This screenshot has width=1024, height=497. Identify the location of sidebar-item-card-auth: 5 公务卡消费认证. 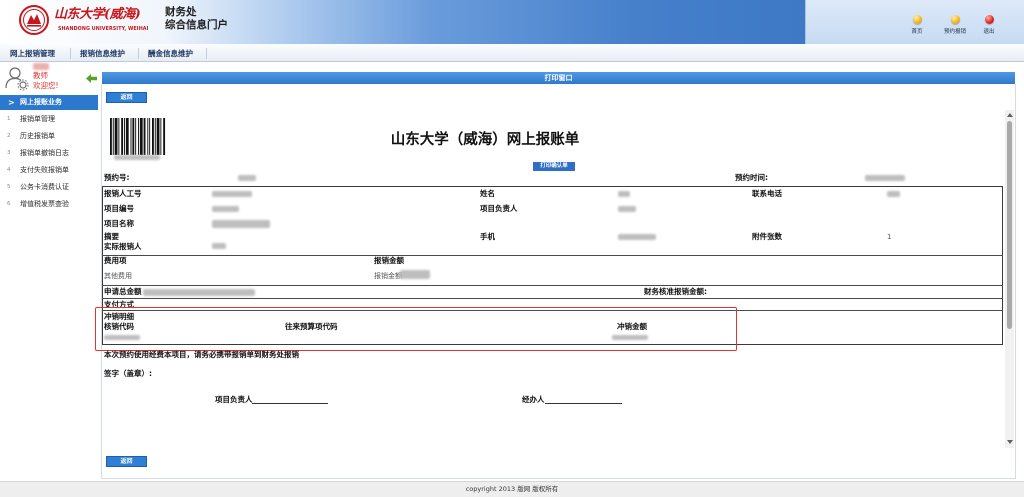
(49, 187).